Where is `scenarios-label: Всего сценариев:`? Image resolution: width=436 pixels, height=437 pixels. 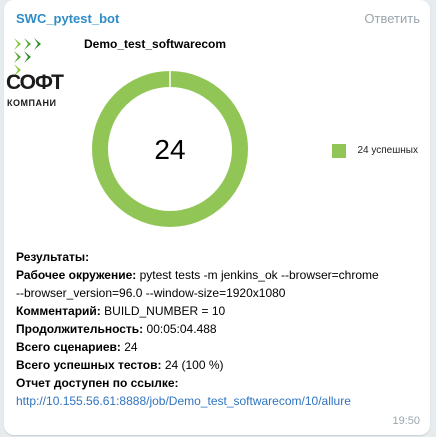 scenarios-label: Всего сценариев: is located at coordinates (68, 347).